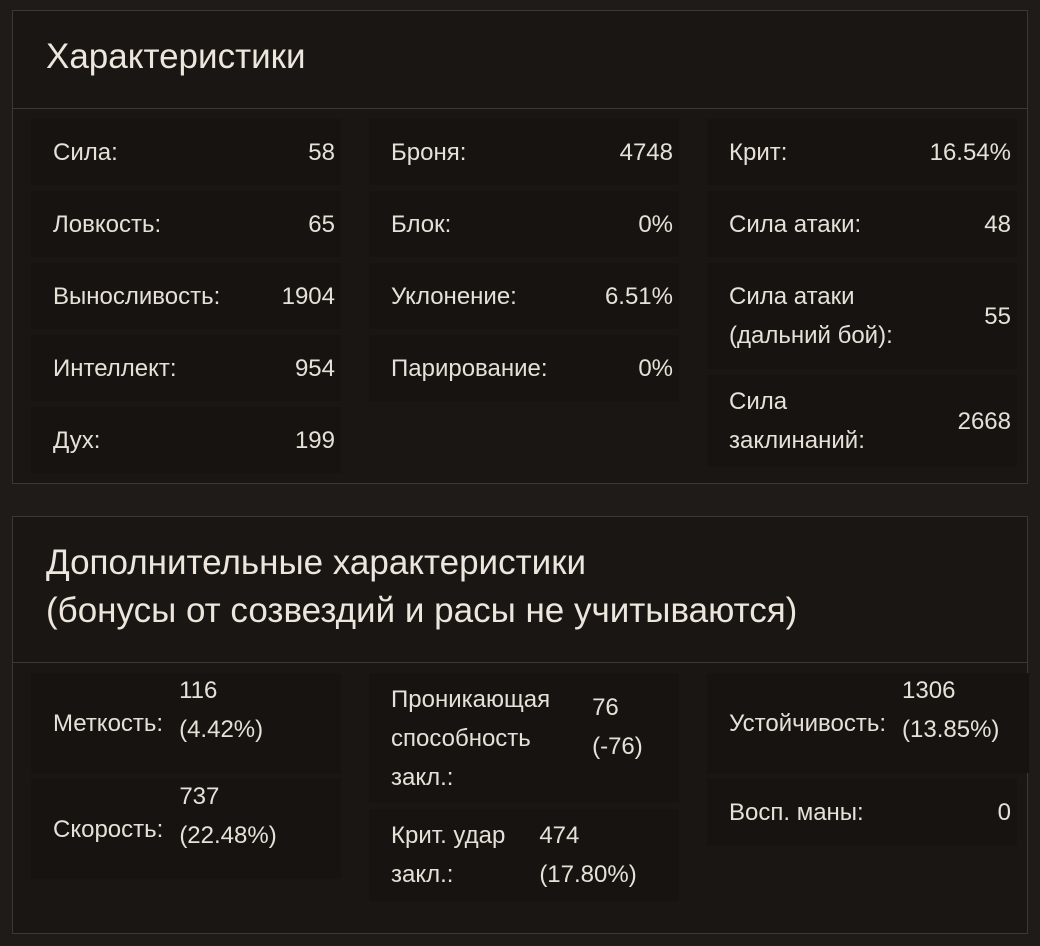  Describe the element at coordinates (524, 152) in the screenshot. I see `stat-row-armor: Броня: 4748` at that location.